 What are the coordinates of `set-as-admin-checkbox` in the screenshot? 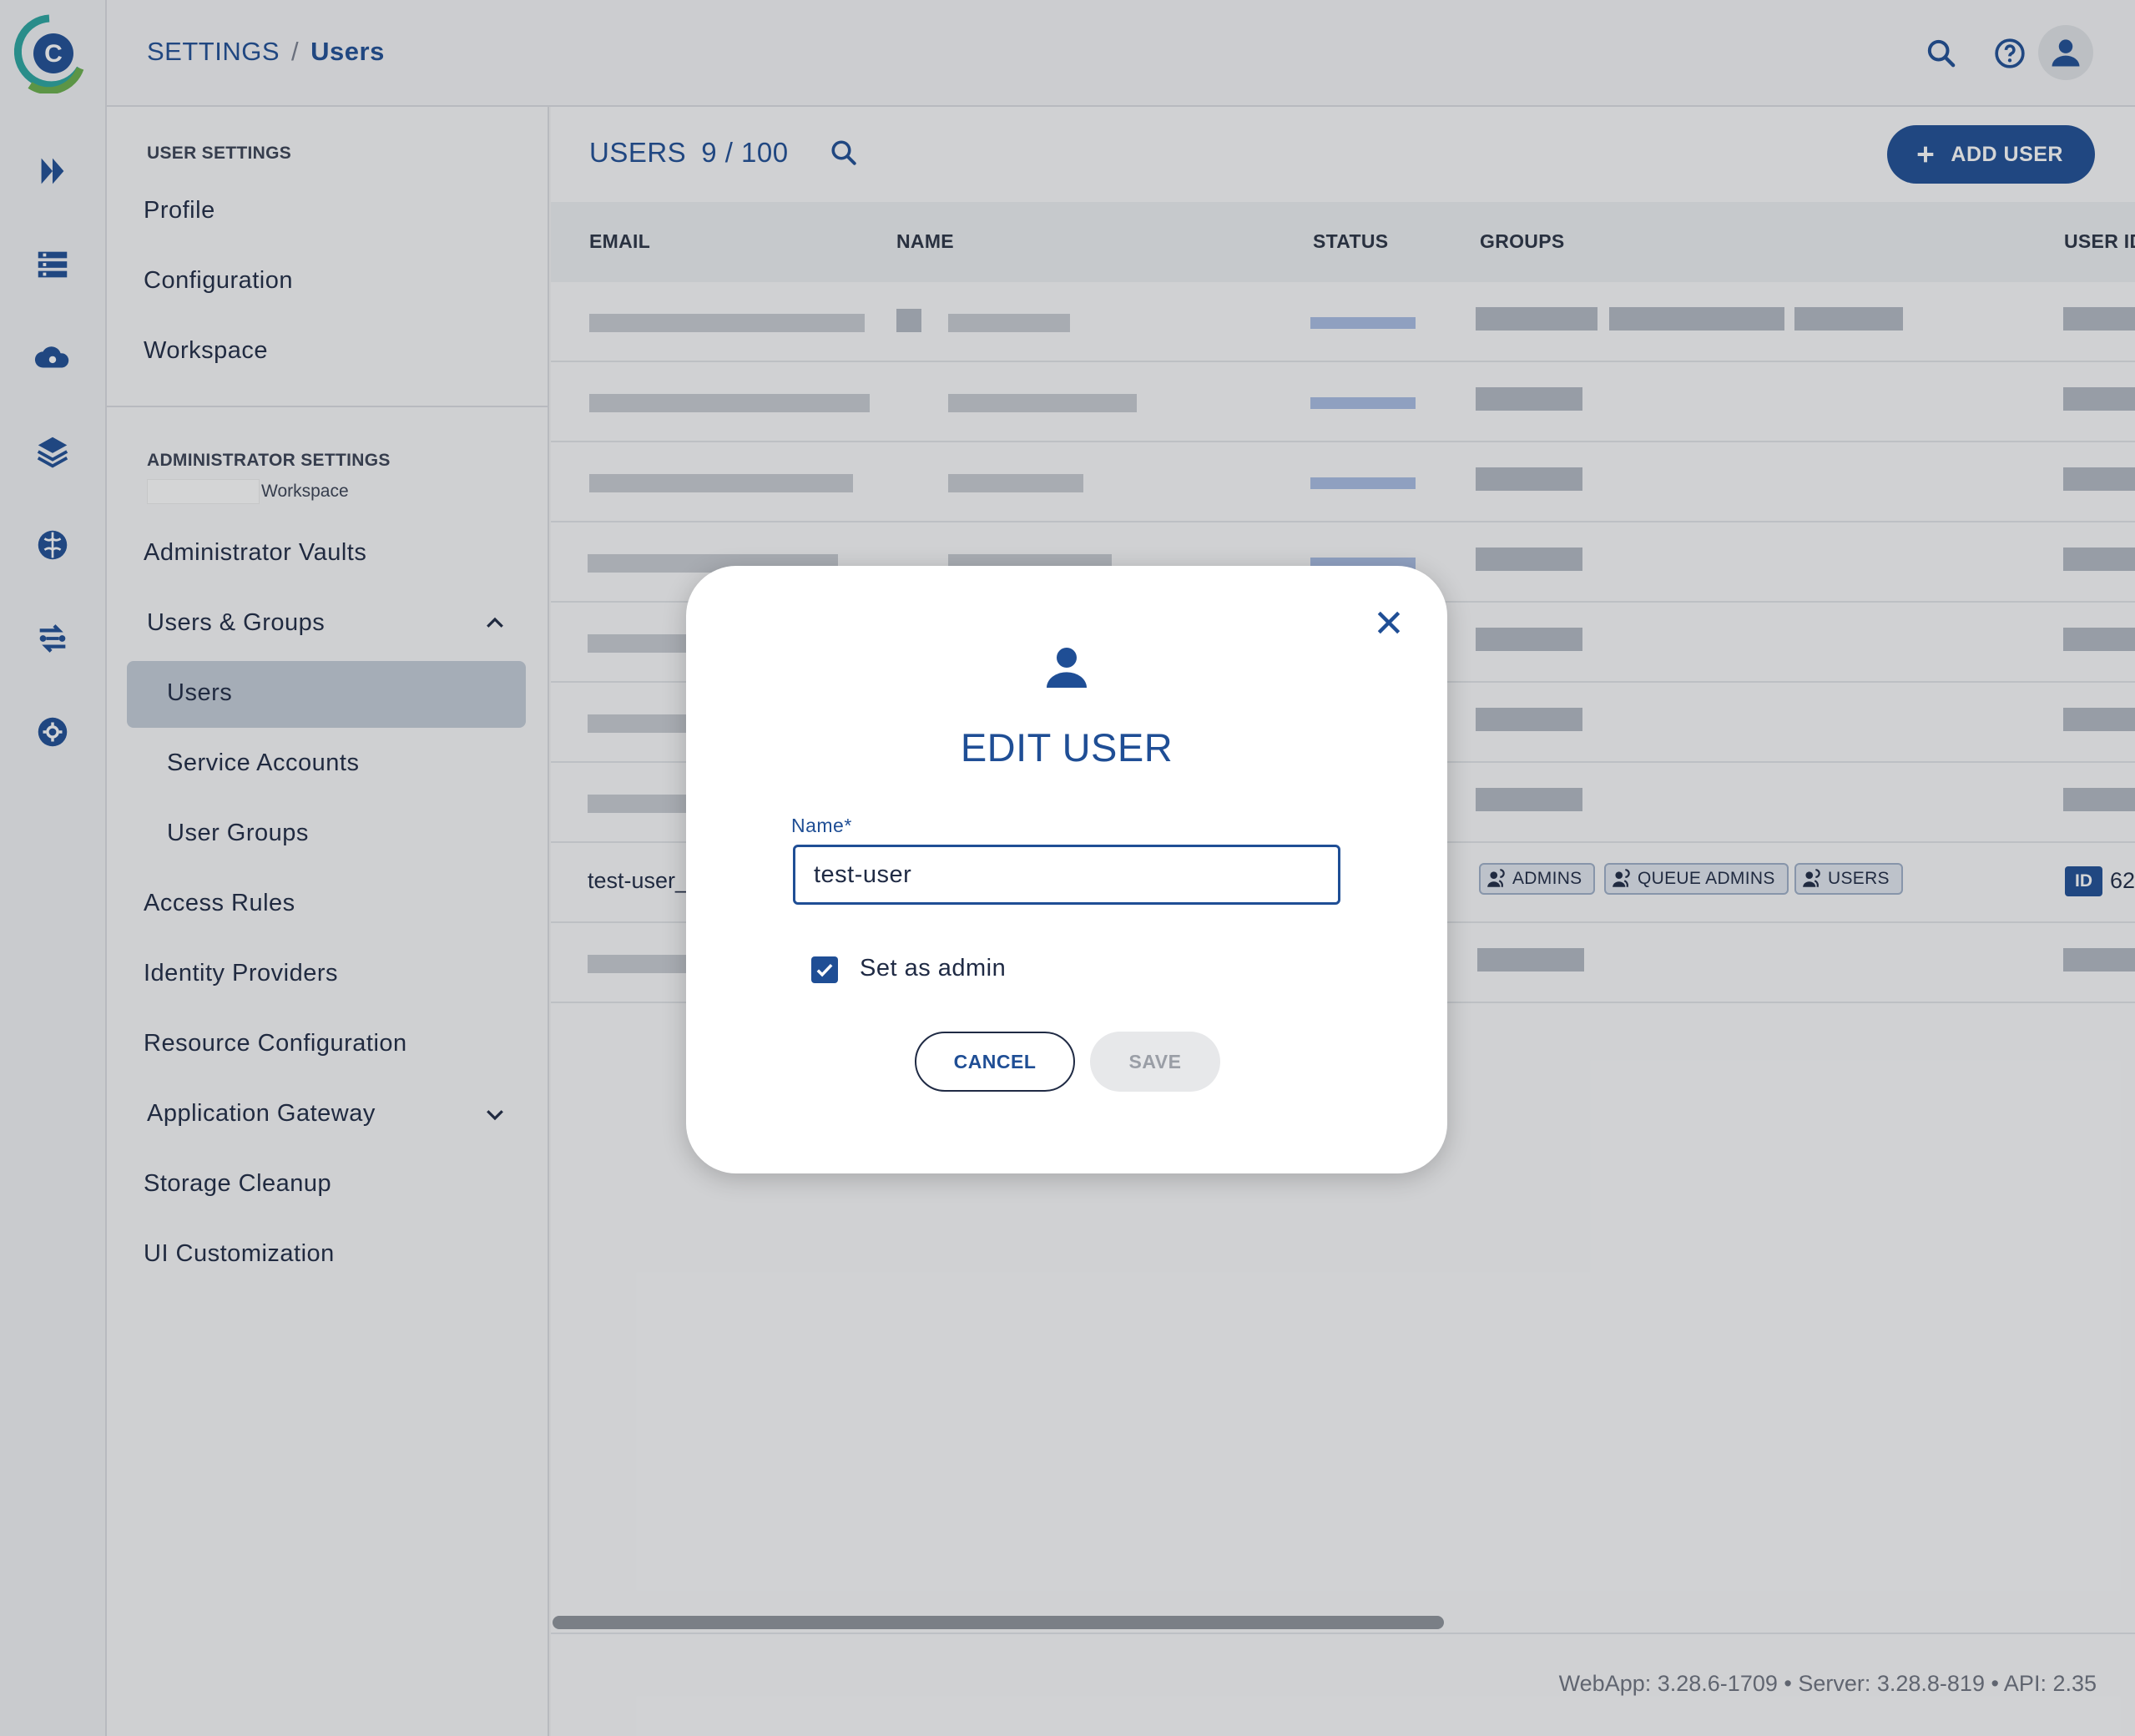 It's located at (824, 969).